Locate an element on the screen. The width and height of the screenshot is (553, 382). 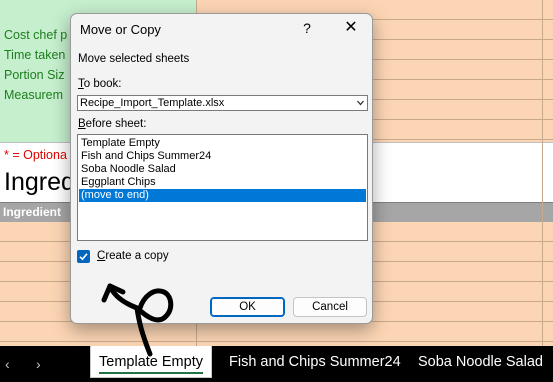
sheet-tab-template-empty: Template Empty is located at coordinates (151, 362).